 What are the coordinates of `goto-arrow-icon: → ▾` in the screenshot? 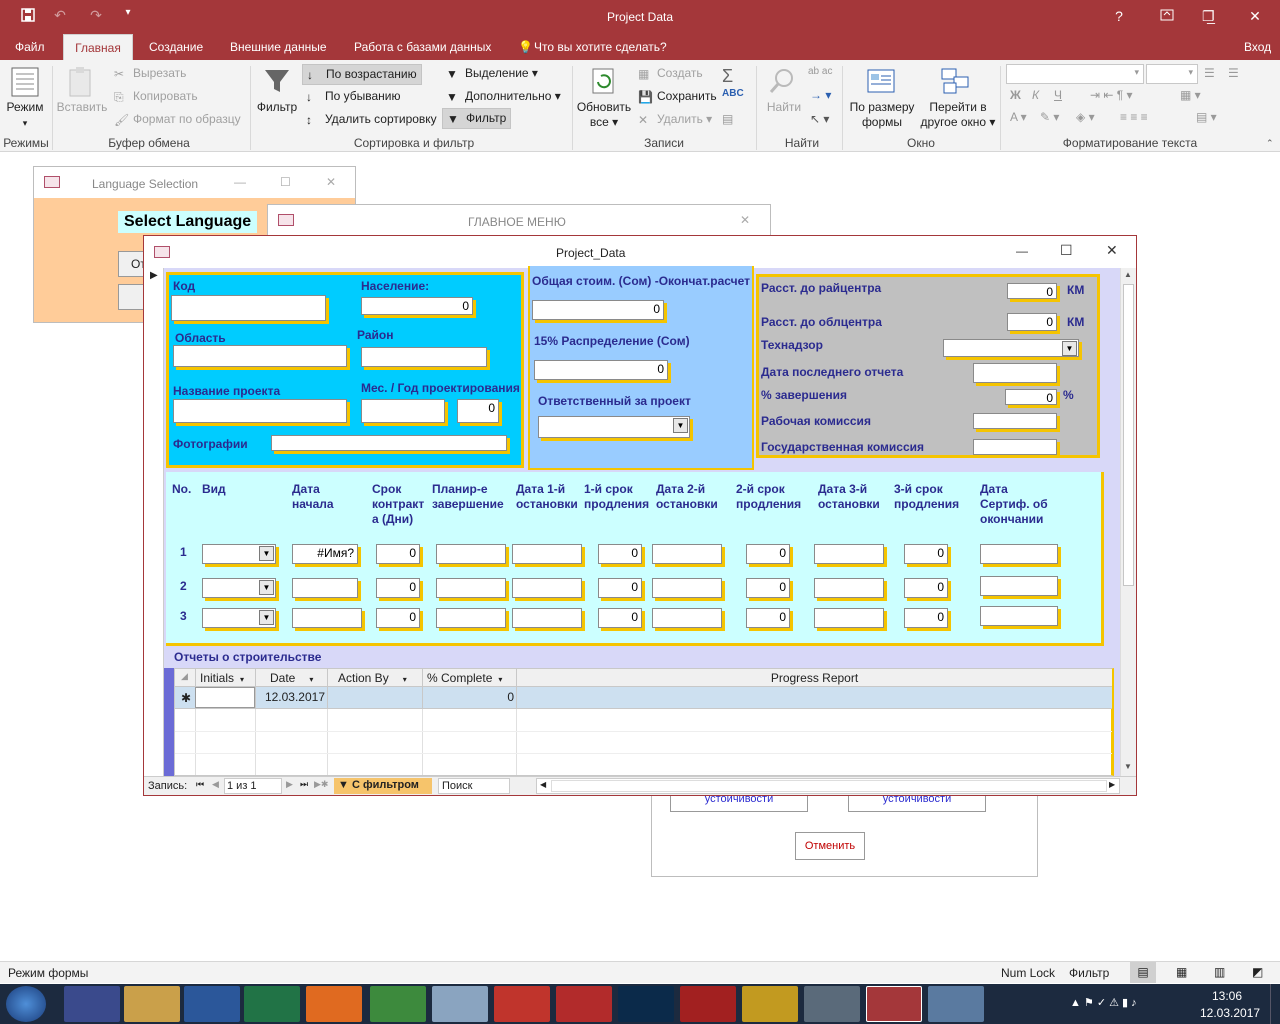 It's located at (820, 95).